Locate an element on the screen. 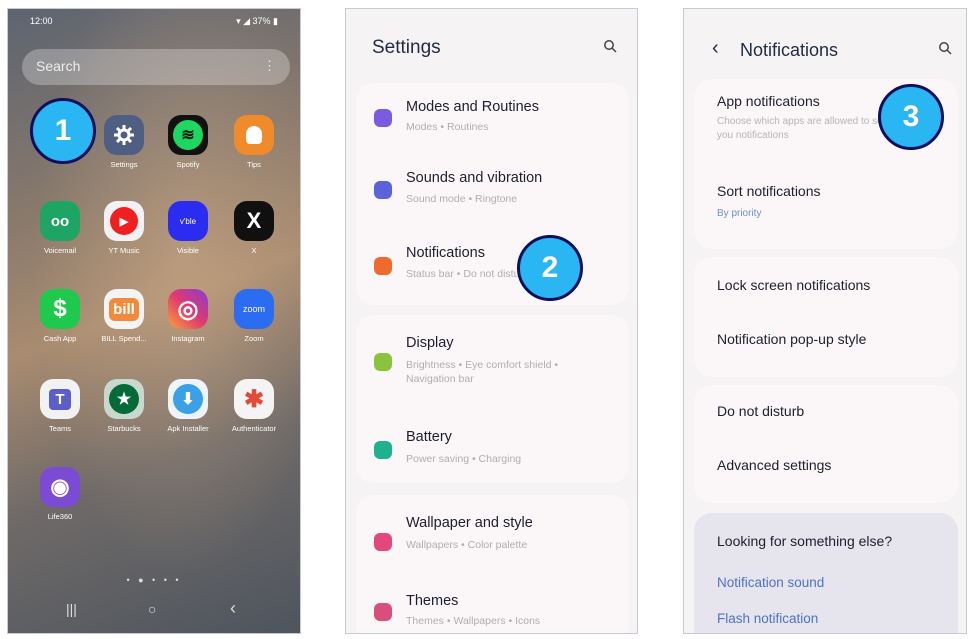  themes-icon is located at coordinates (383, 612).